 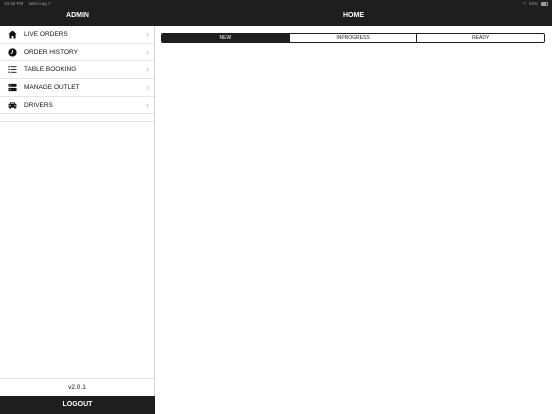 I want to click on sidebar-item-drivers: DRIVERS ›, so click(x=77, y=106).